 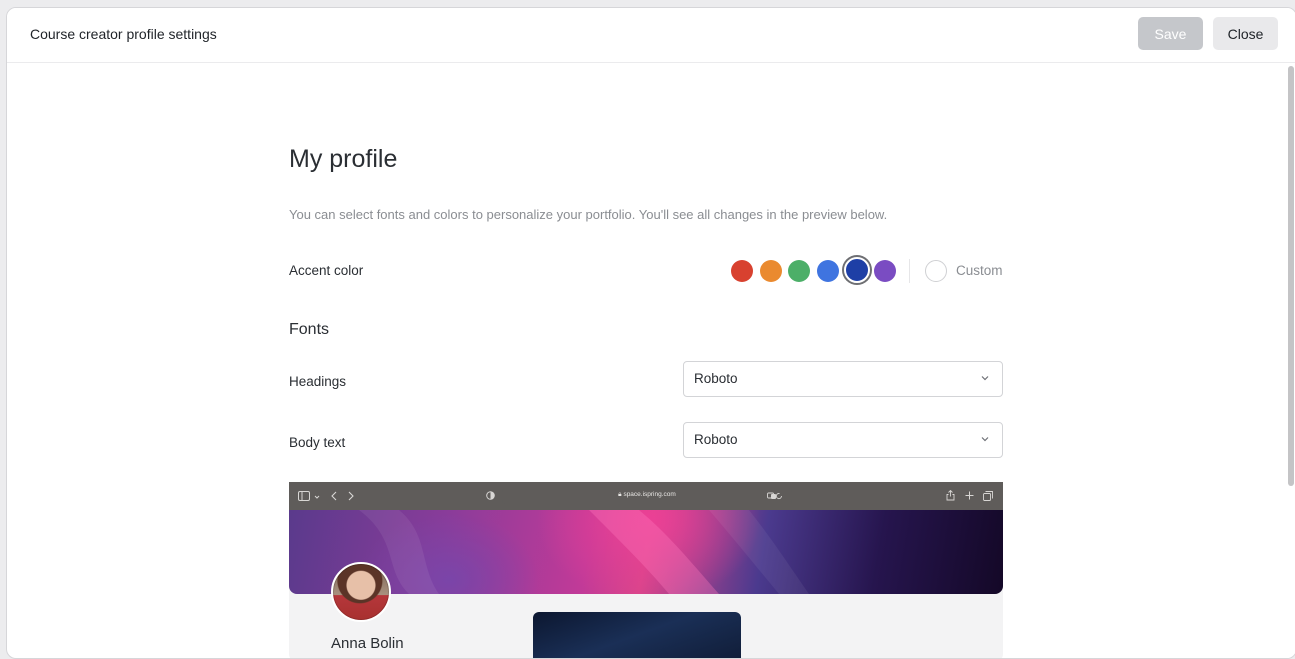 What do you see at coordinates (742, 271) in the screenshot?
I see `swatch-red` at bounding box center [742, 271].